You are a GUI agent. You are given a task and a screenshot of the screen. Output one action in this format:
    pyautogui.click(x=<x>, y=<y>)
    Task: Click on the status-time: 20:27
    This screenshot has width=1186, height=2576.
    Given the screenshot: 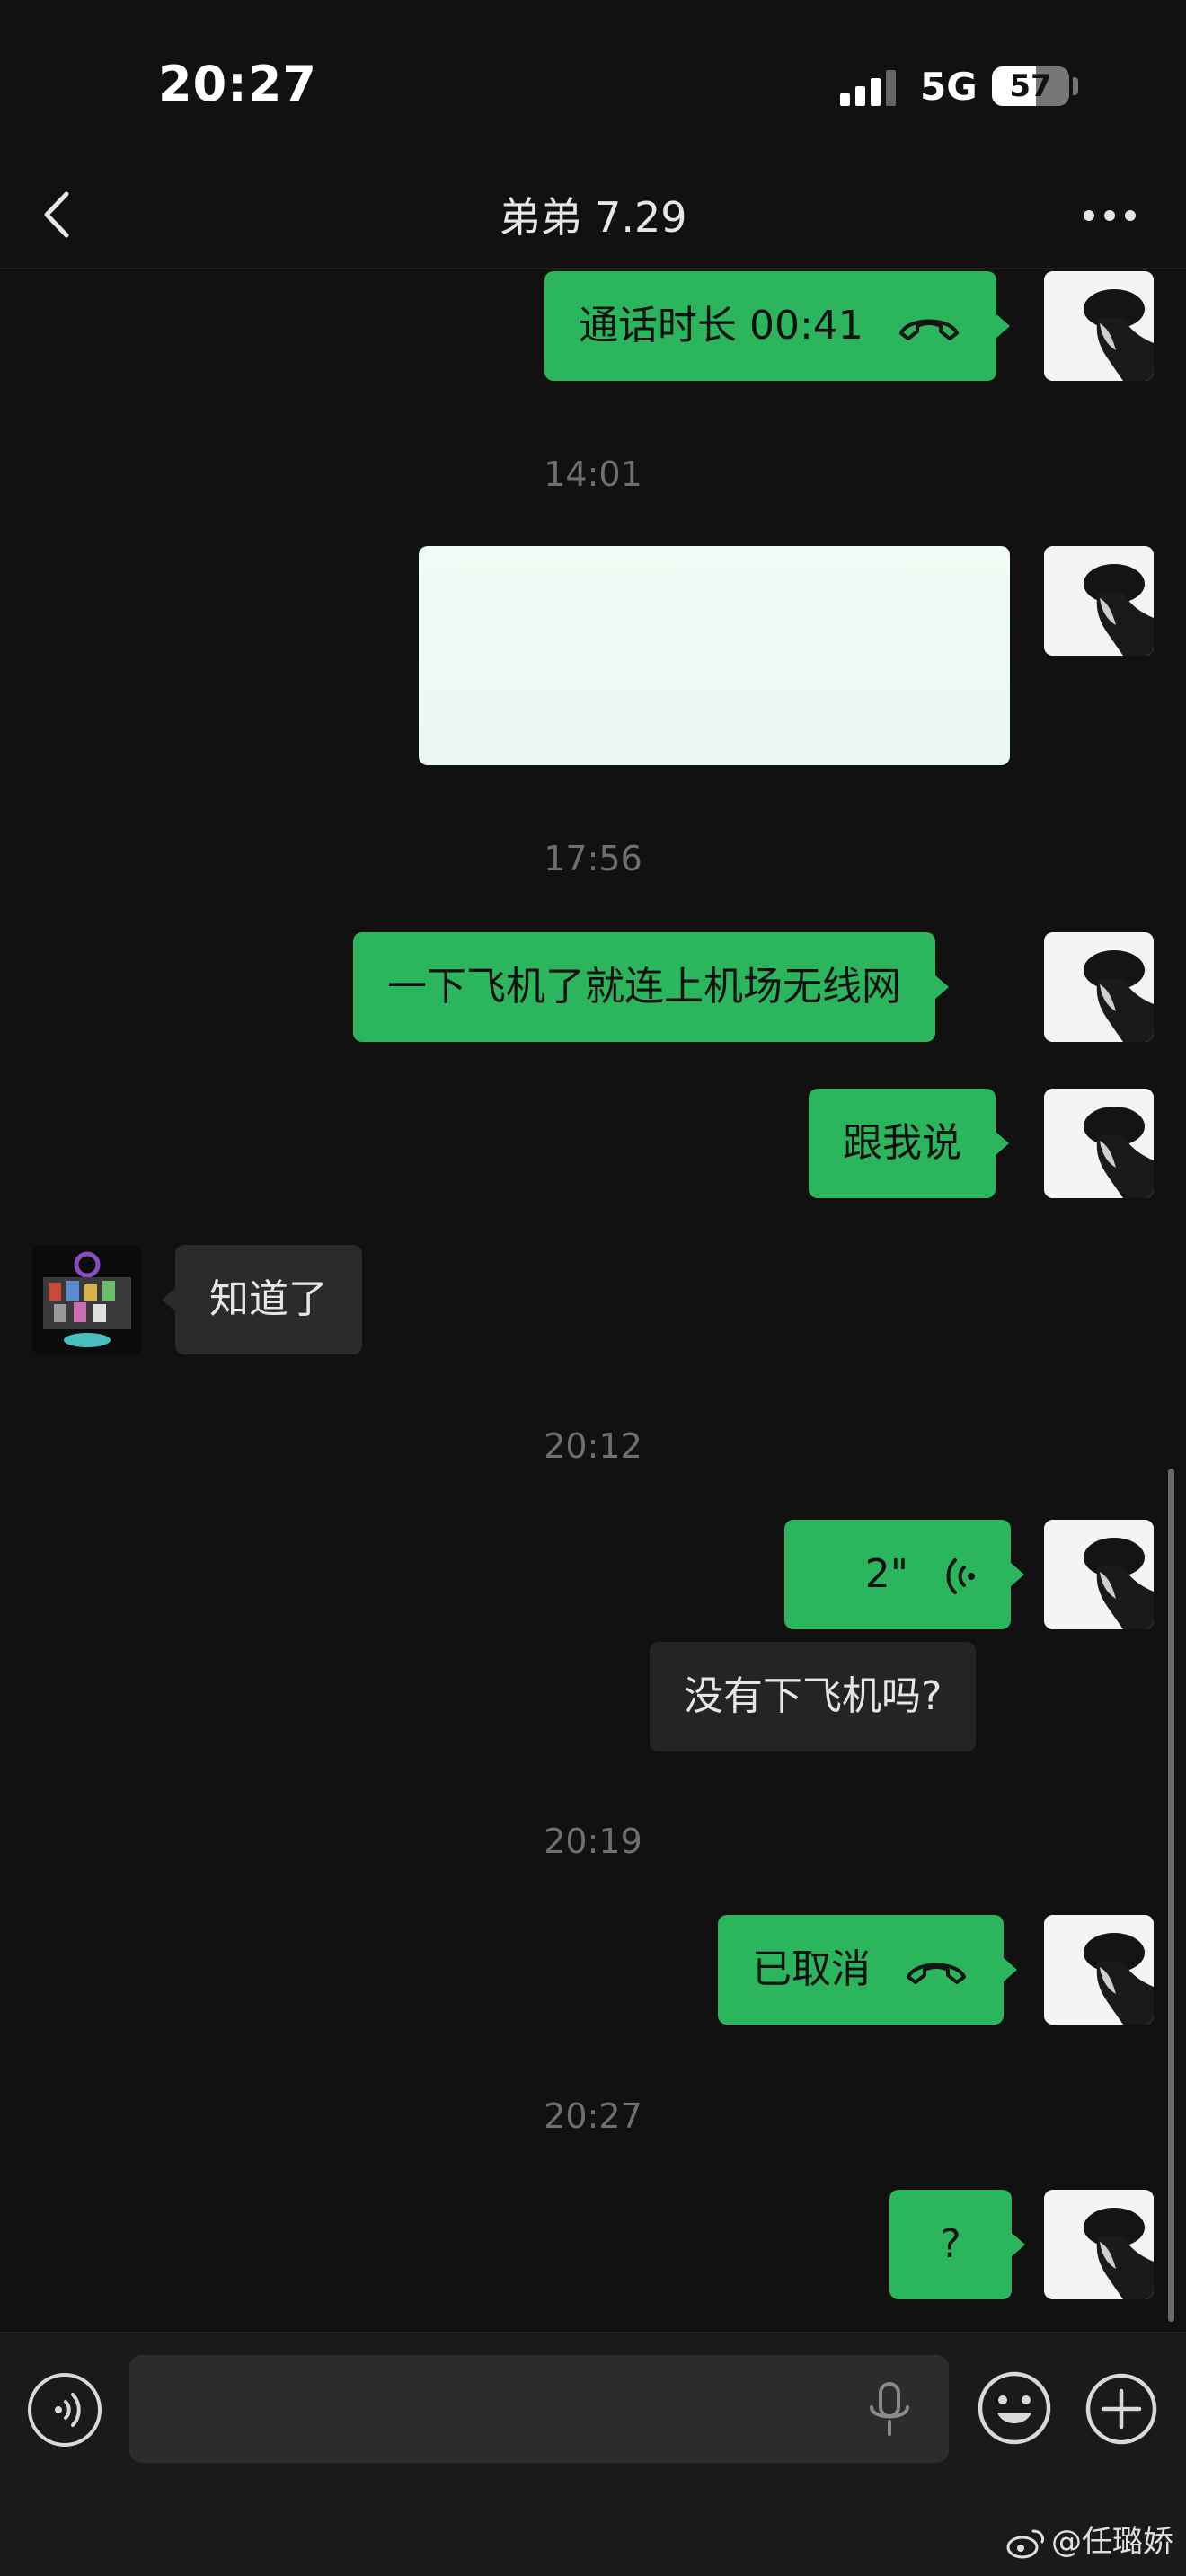 What is the action you would take?
    pyautogui.click(x=237, y=84)
    